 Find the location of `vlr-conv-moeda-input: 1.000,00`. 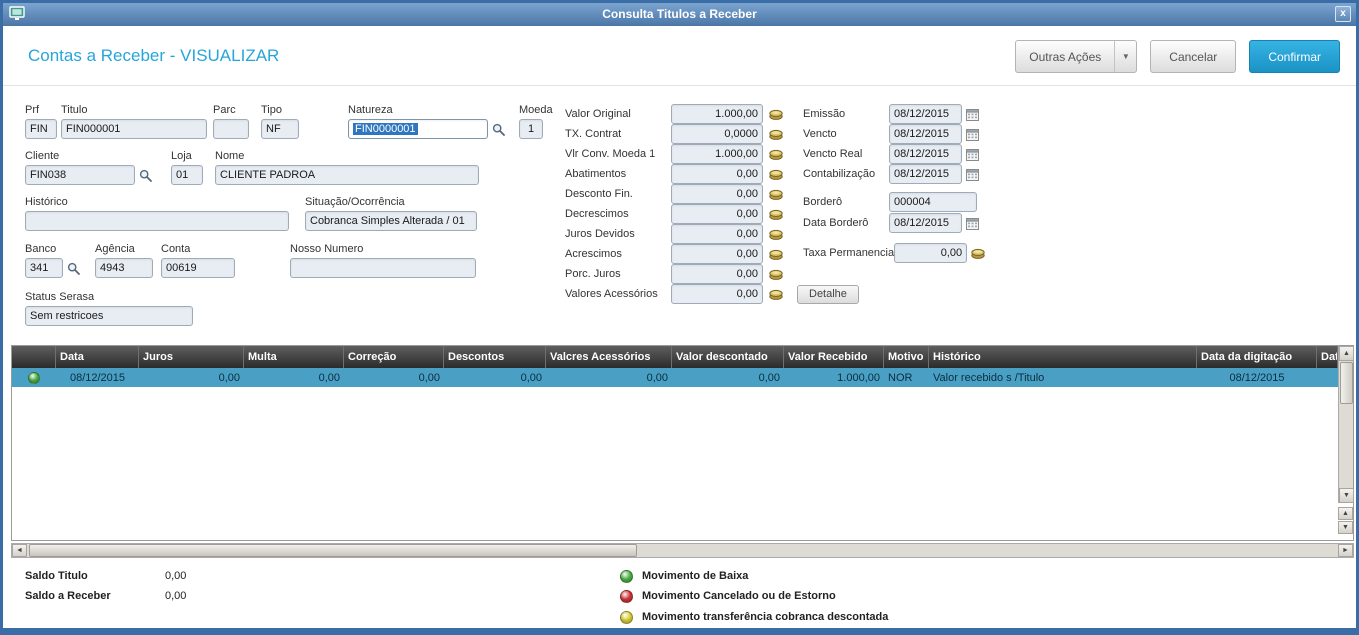

vlr-conv-moeda-input: 1.000,00 is located at coordinates (717, 154).